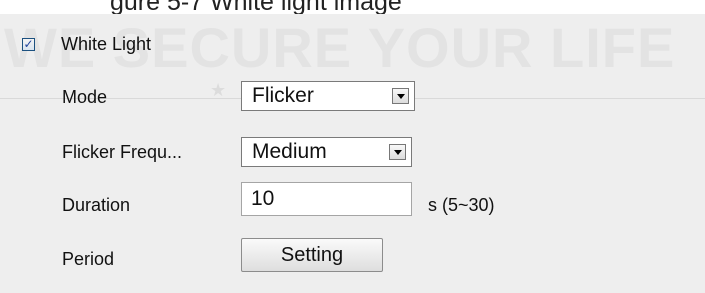 The image size is (705, 293). Describe the element at coordinates (85, 97) in the screenshot. I see `mode-label: Mode` at that location.